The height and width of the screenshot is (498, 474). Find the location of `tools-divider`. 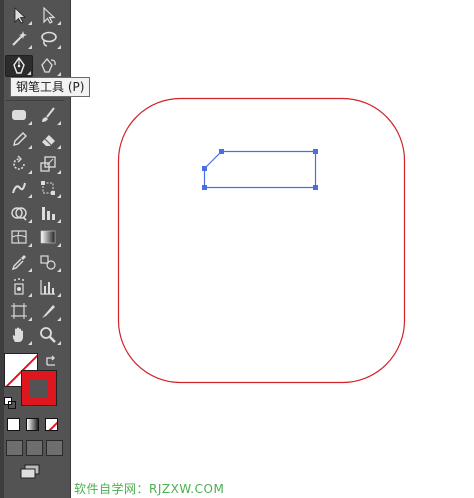

tools-divider is located at coordinates (35, 100).